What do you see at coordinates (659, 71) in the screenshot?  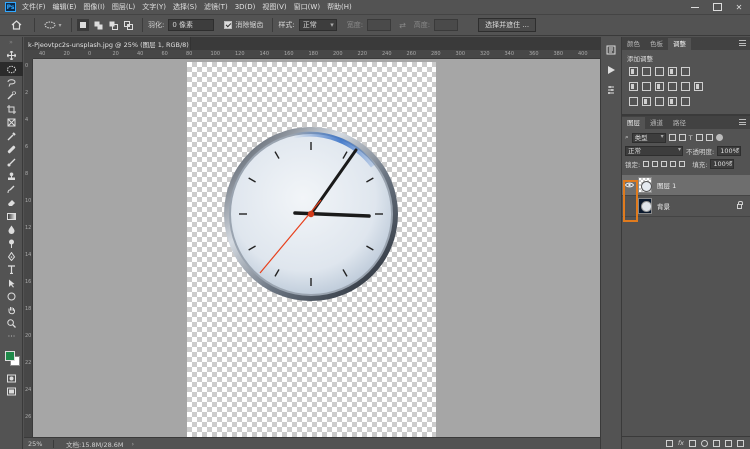 I see `curves-icon` at bounding box center [659, 71].